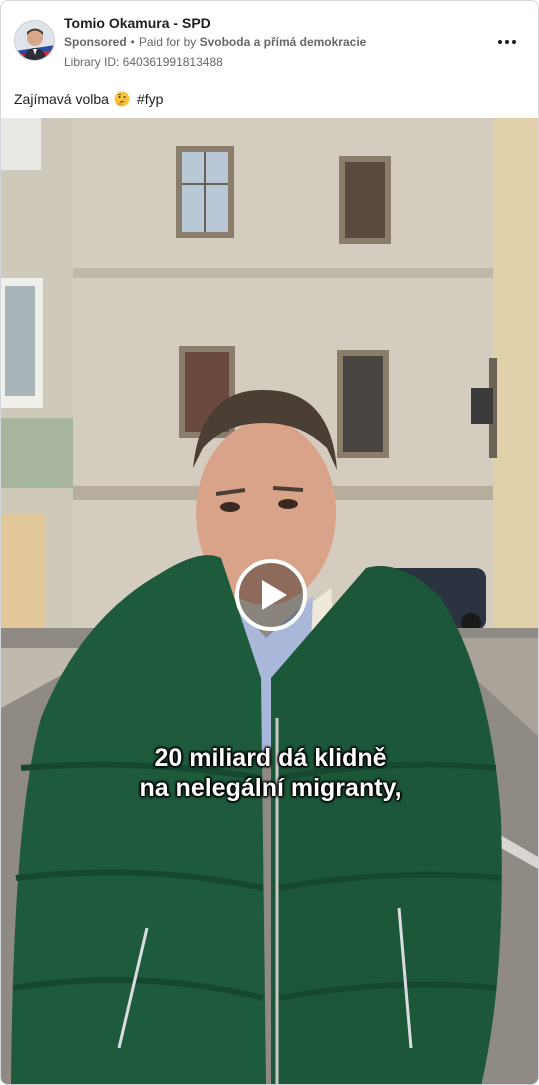  Describe the element at coordinates (122, 99) in the screenshot. I see `thinking-face-emoji-icon` at that location.